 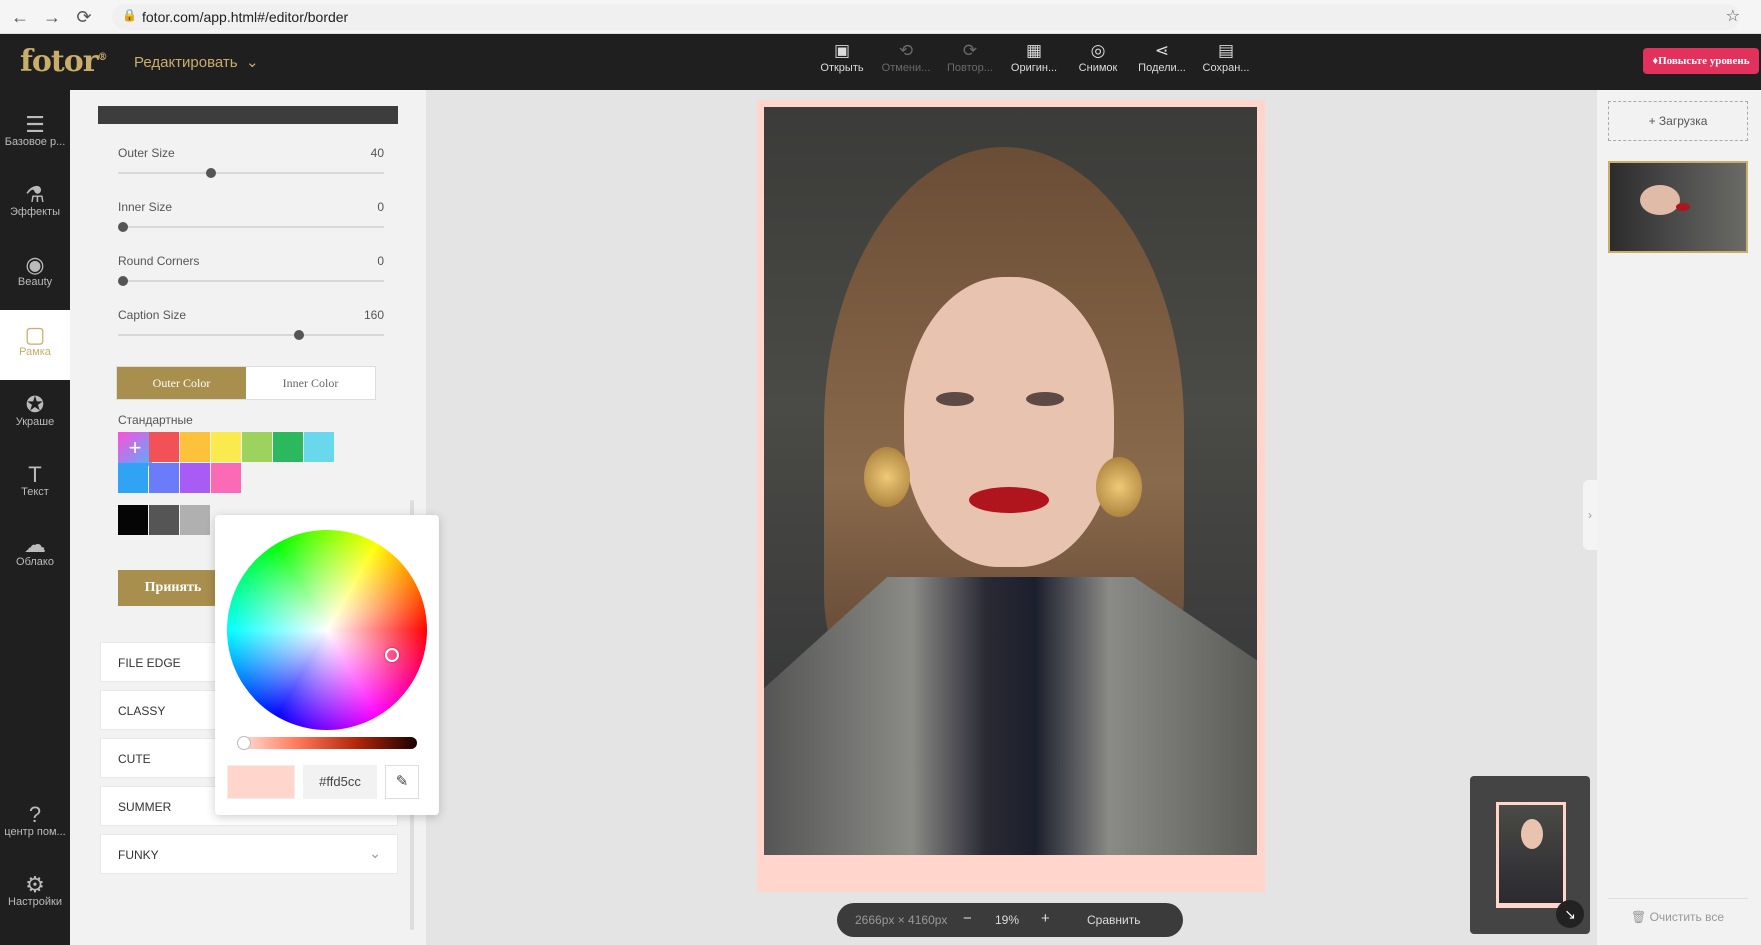 What do you see at coordinates (901, 920) in the screenshot?
I see `image-dimensions: 2666px × 4160px` at bounding box center [901, 920].